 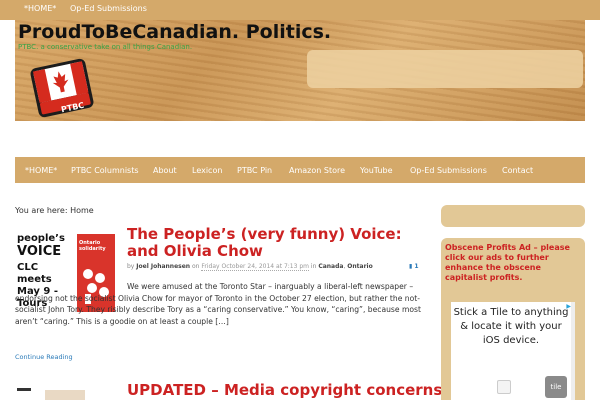 I want to click on nav-op-ed-submissions: Op-Ed Submissions, so click(x=448, y=170).